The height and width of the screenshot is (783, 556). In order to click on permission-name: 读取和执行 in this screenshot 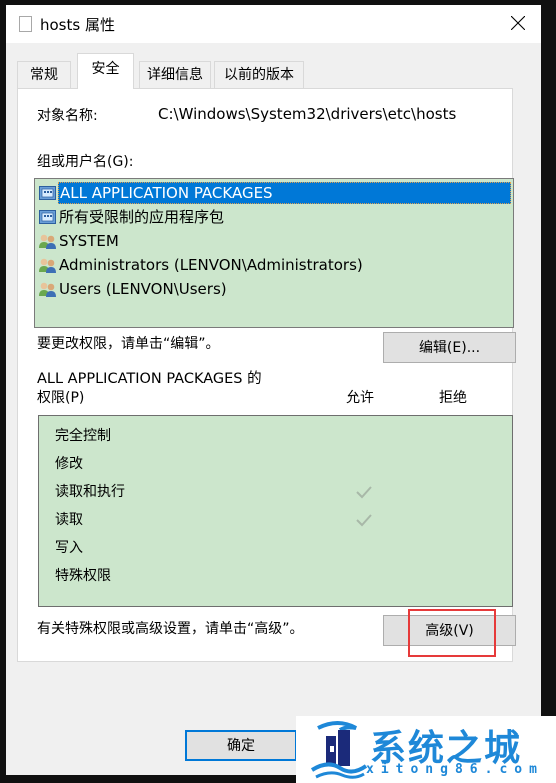, I will do `click(90, 492)`.